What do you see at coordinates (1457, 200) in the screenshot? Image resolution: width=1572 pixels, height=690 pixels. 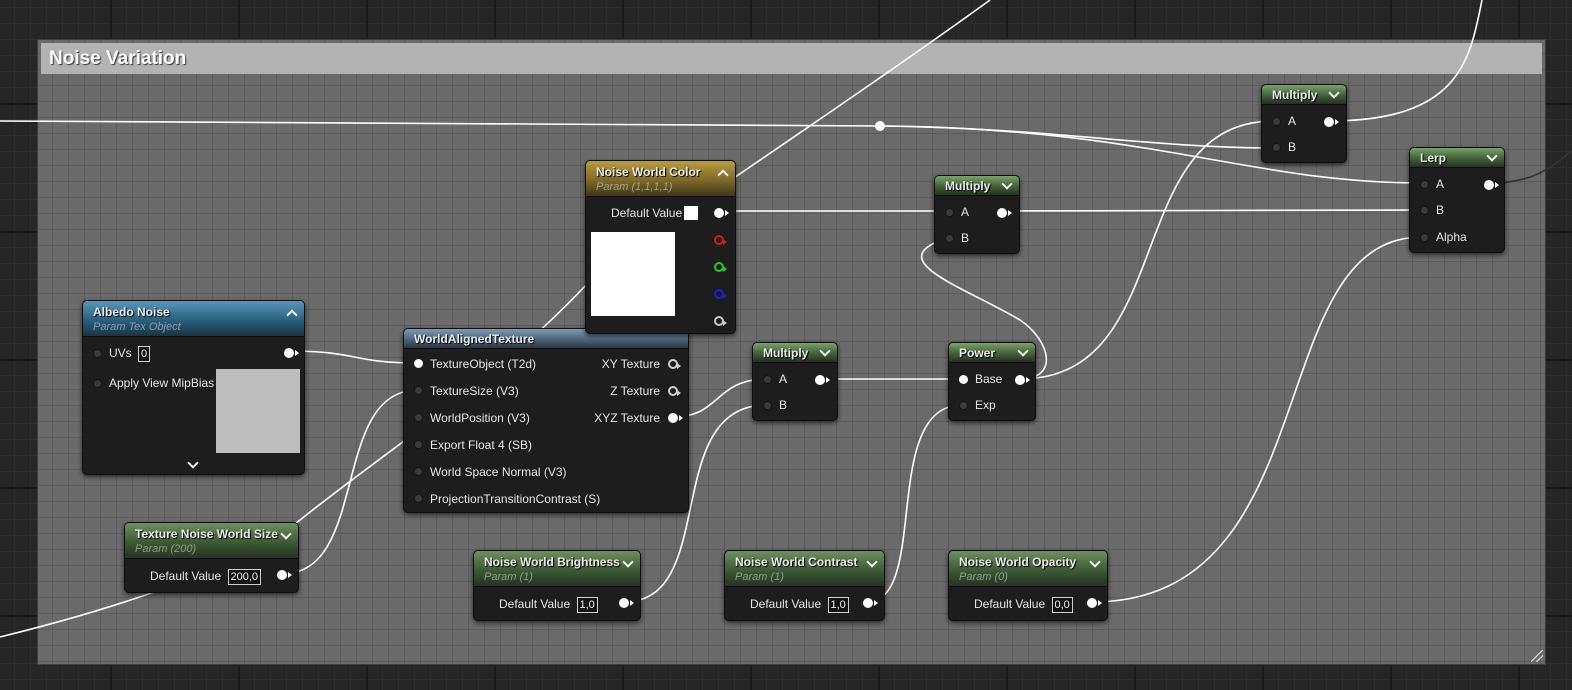 I see `node-lerp: Lerp A B Alpha` at bounding box center [1457, 200].